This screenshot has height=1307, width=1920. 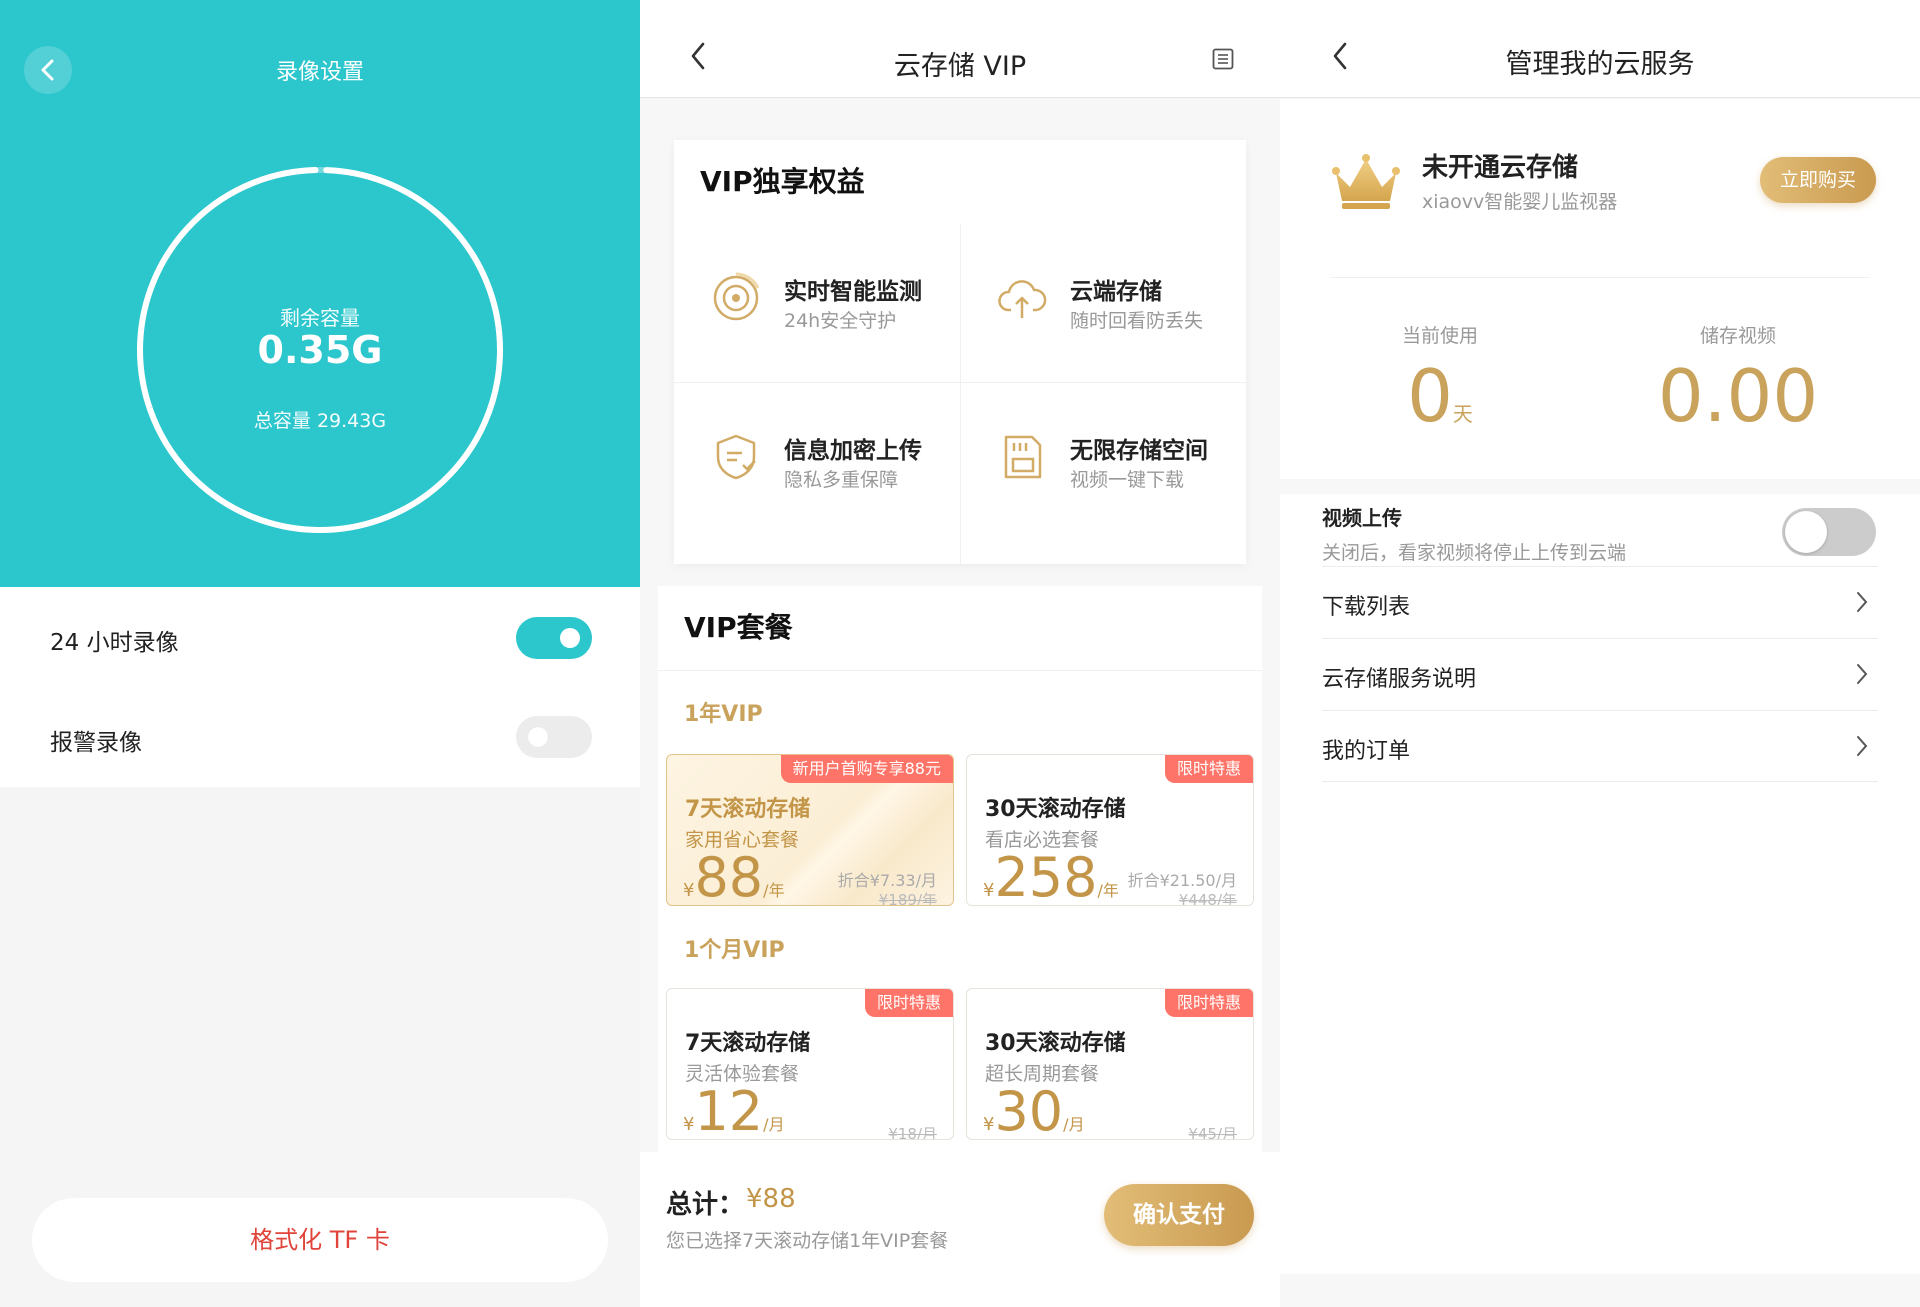 I want to click on manage-header: 管理我的云服务, so click(x=1600, y=49).